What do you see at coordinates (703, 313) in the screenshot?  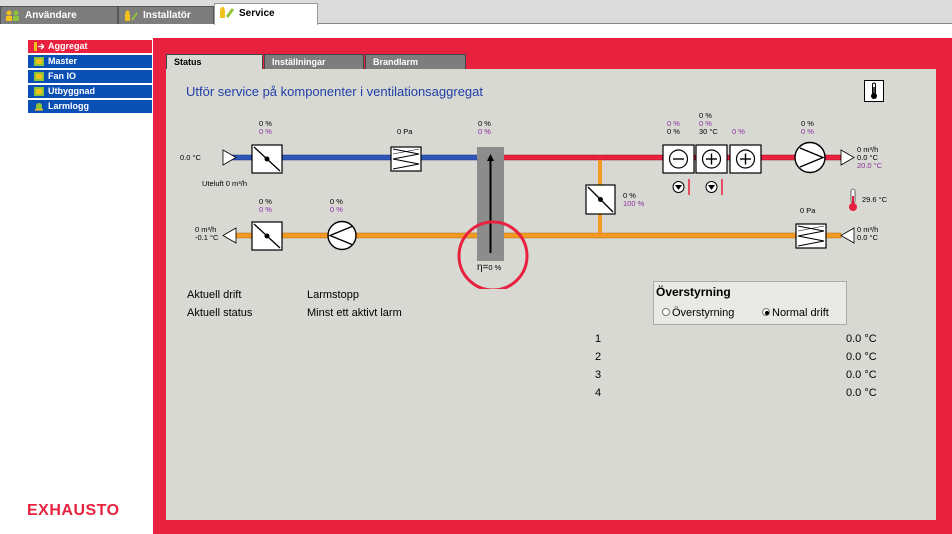 I see `radio-label: Överstyrning` at bounding box center [703, 313].